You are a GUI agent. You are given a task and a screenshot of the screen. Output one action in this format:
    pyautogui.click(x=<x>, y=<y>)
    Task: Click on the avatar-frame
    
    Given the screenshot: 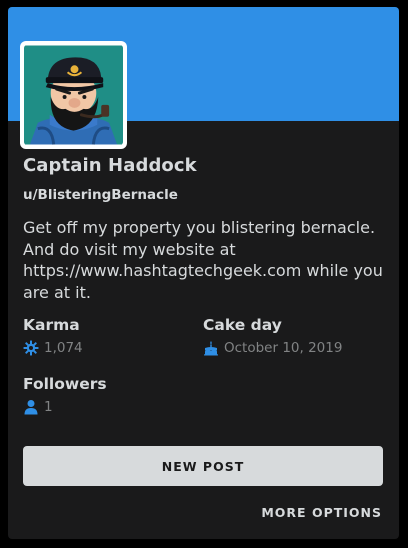 What is the action you would take?
    pyautogui.click(x=73, y=95)
    